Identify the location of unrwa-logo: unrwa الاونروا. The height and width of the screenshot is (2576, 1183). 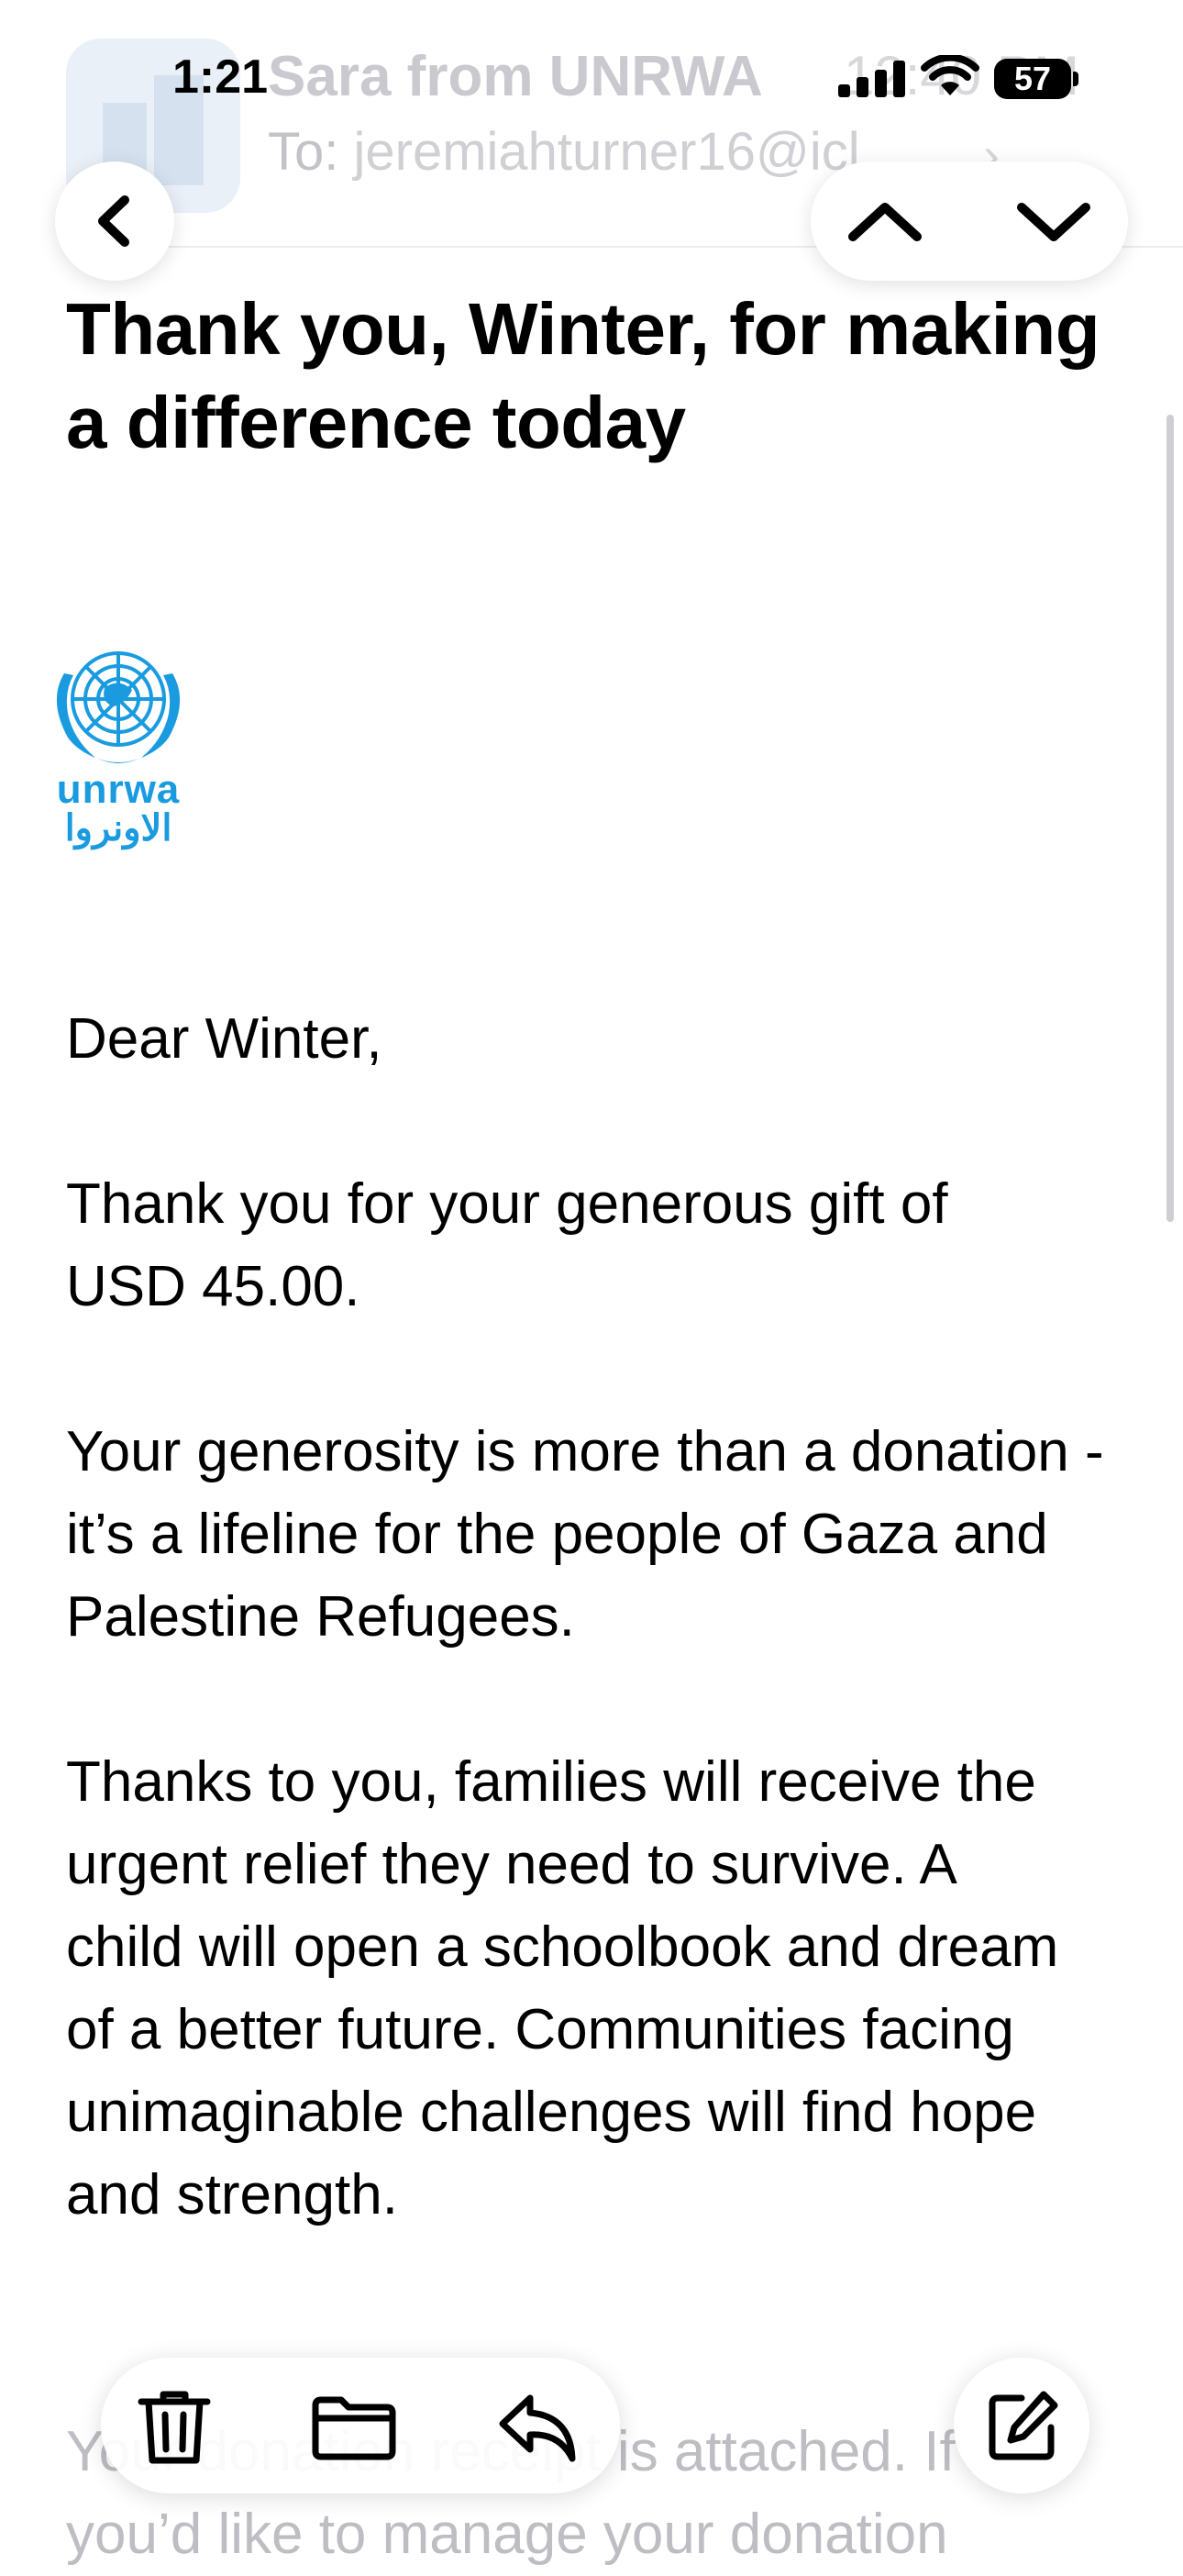
(118, 747).